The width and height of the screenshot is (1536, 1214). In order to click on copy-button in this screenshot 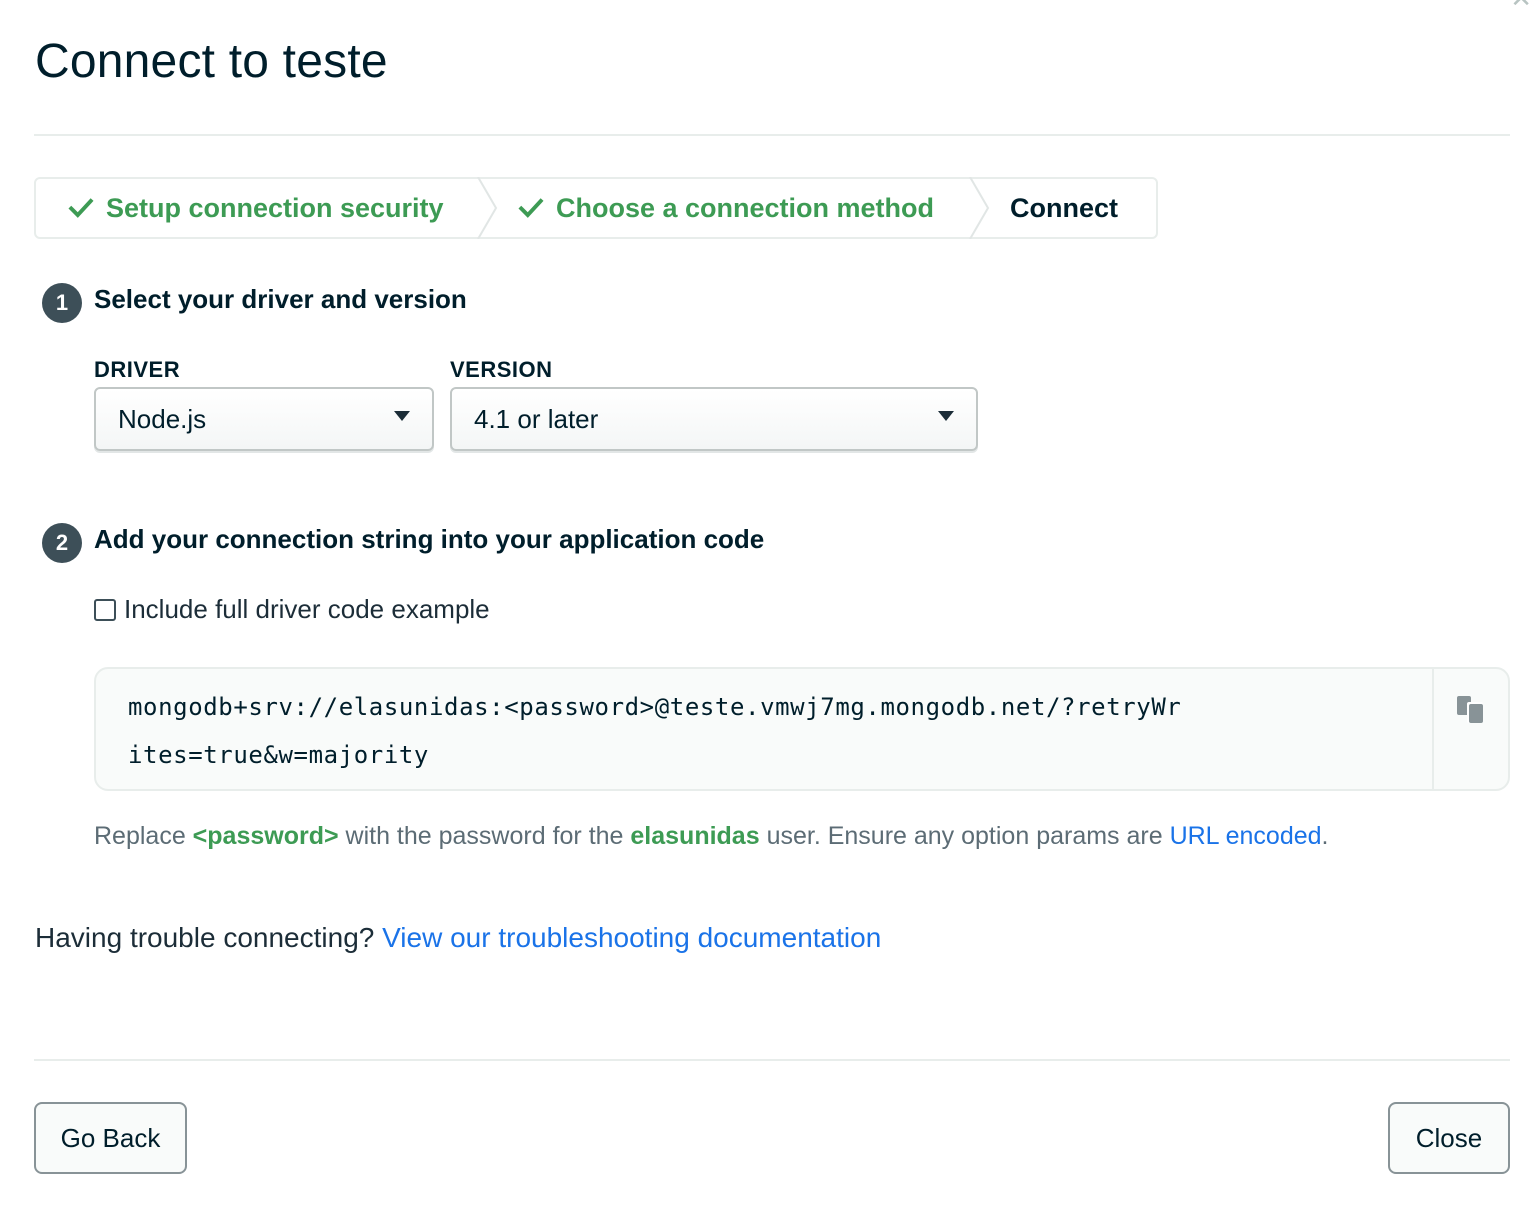, I will do `click(1471, 710)`.